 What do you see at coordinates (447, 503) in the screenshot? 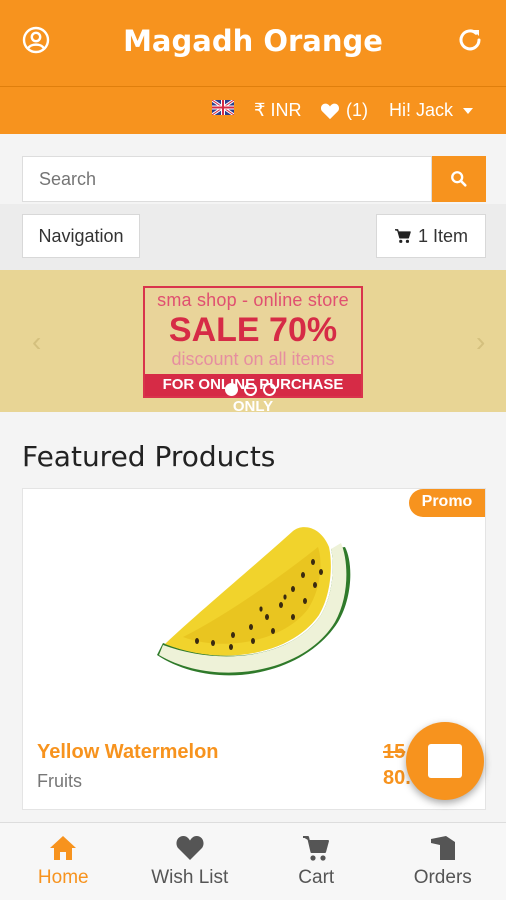
I see `promo-badge: Promo` at bounding box center [447, 503].